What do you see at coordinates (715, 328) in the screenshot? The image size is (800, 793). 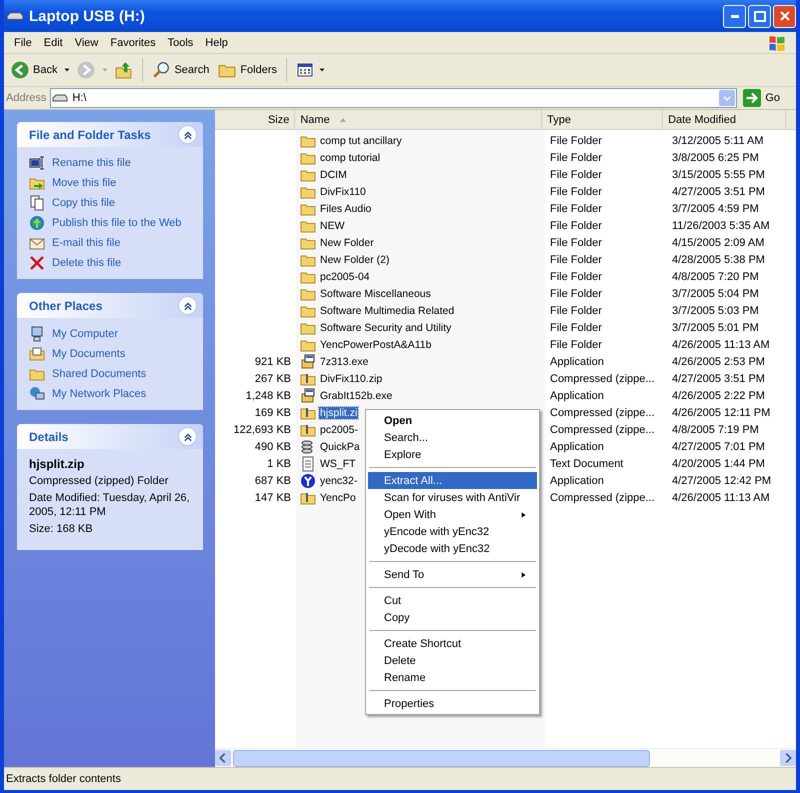 I see `modified-date: 3/7/2005 5:01 PM` at bounding box center [715, 328].